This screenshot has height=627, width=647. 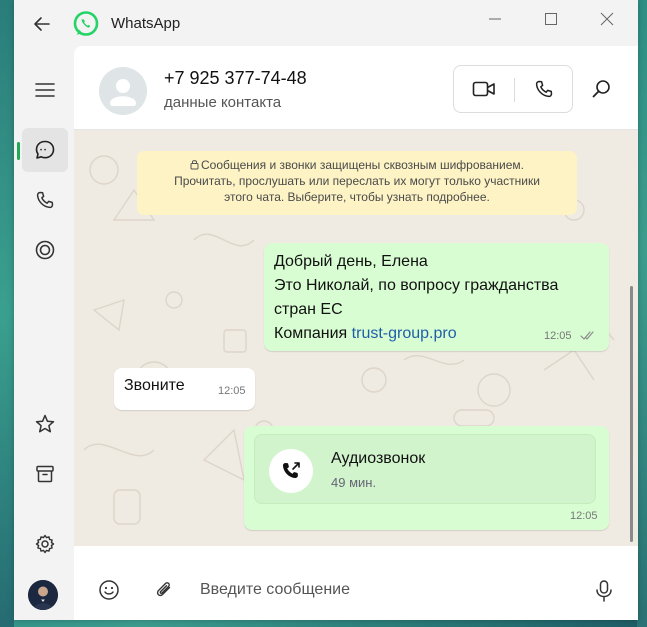 What do you see at coordinates (109, 590) in the screenshot?
I see `emoji-icon` at bounding box center [109, 590].